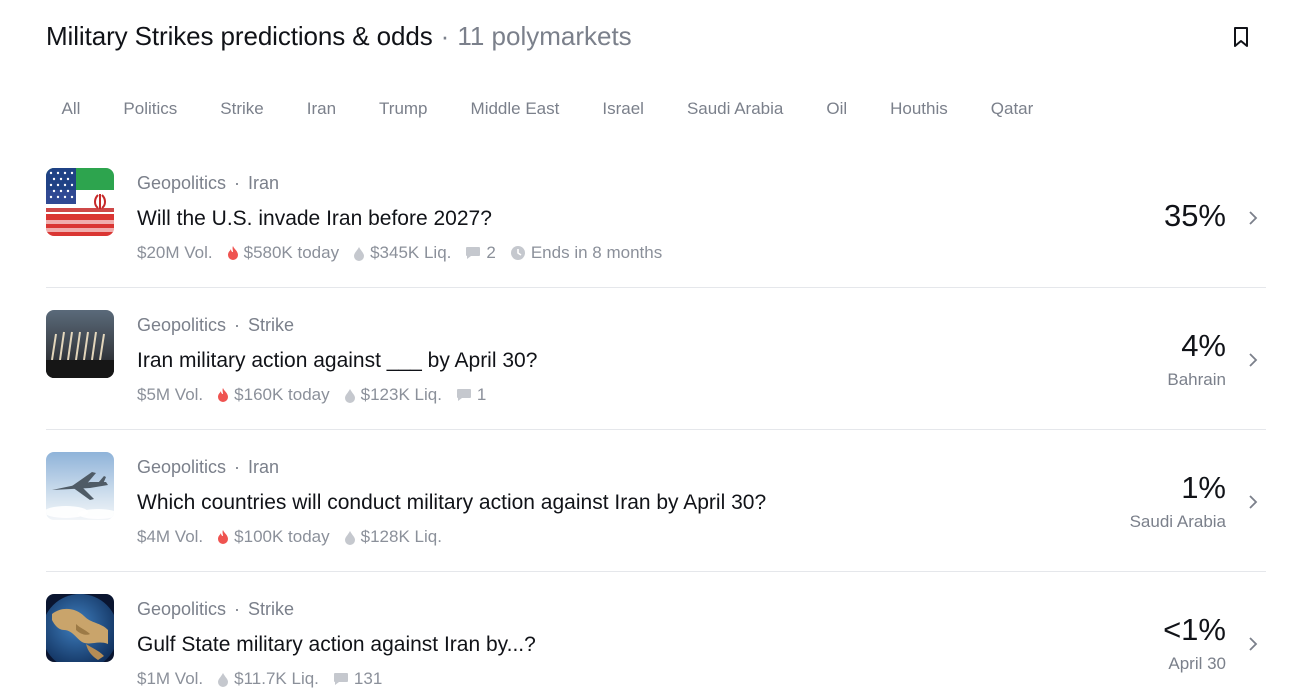 The height and width of the screenshot is (694, 1307). I want to click on volume-value: $4M Vol., so click(170, 536).